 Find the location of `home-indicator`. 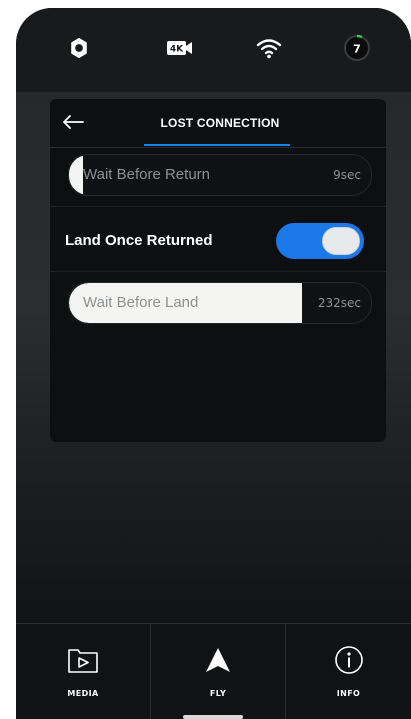

home-indicator is located at coordinates (213, 717).